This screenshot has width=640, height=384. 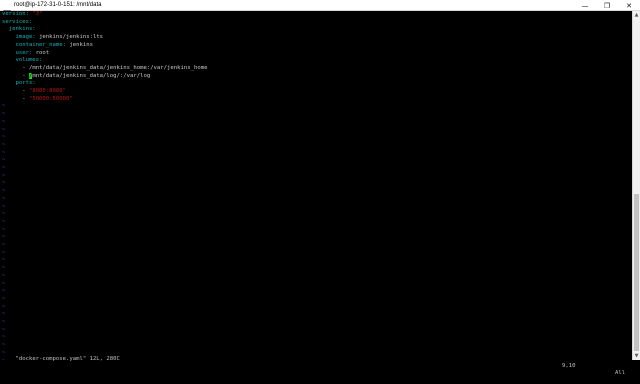 What do you see at coordinates (37, 98) in the screenshot?
I see `code-line: - "50000:50000"` at bounding box center [37, 98].